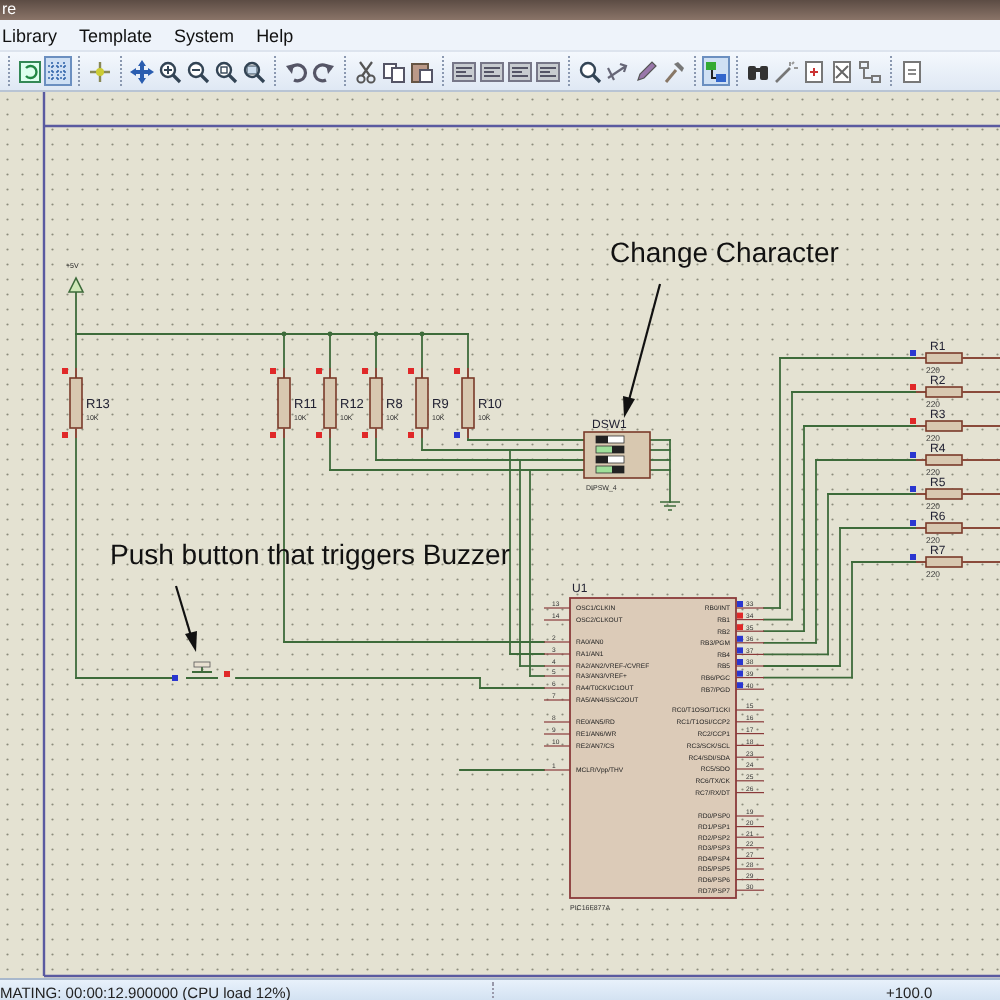  Describe the element at coordinates (502, 770) in the screenshot. I see `wire` at that location.